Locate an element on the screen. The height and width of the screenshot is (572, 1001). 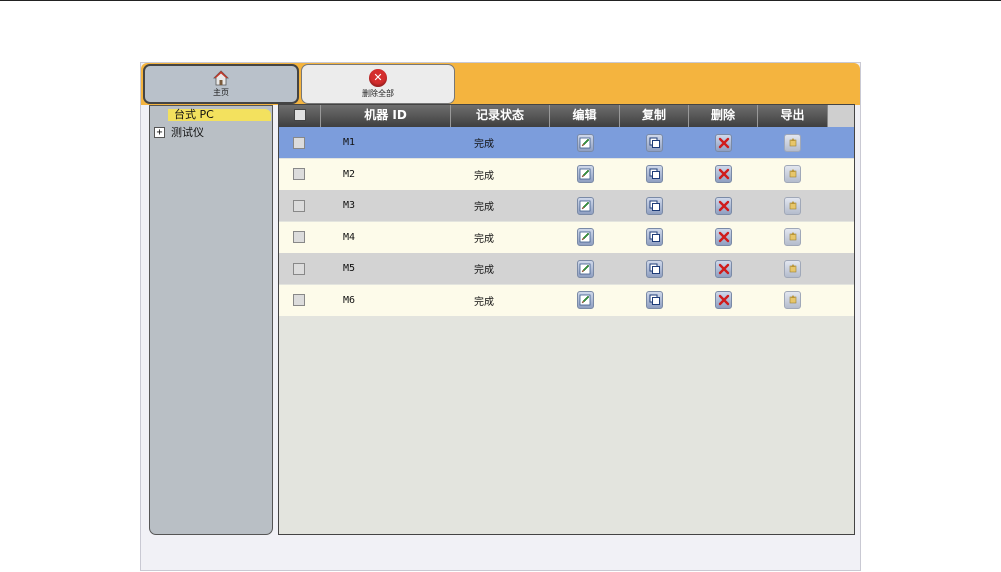
tree-item-tester: + 测试仪 is located at coordinates (179, 132).